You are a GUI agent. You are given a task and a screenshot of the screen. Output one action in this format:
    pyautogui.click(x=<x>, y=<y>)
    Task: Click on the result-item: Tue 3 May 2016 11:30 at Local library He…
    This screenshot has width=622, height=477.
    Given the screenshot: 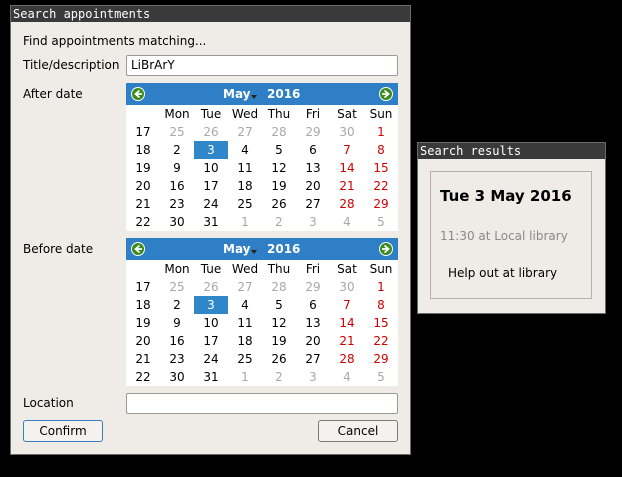 What is the action you would take?
    pyautogui.click(x=511, y=235)
    